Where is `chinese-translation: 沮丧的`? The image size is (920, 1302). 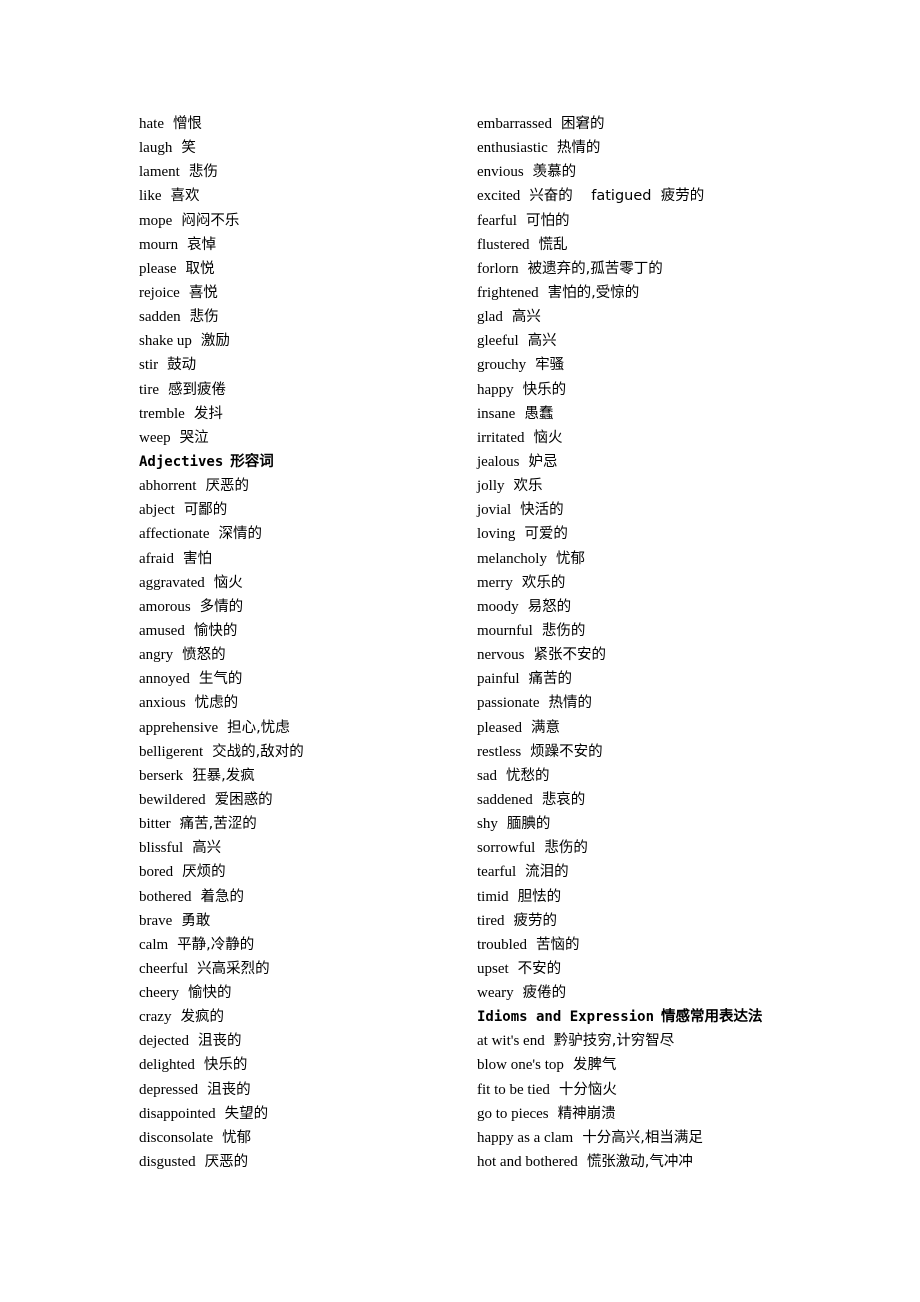 chinese-translation: 沮丧的 is located at coordinates (229, 1089).